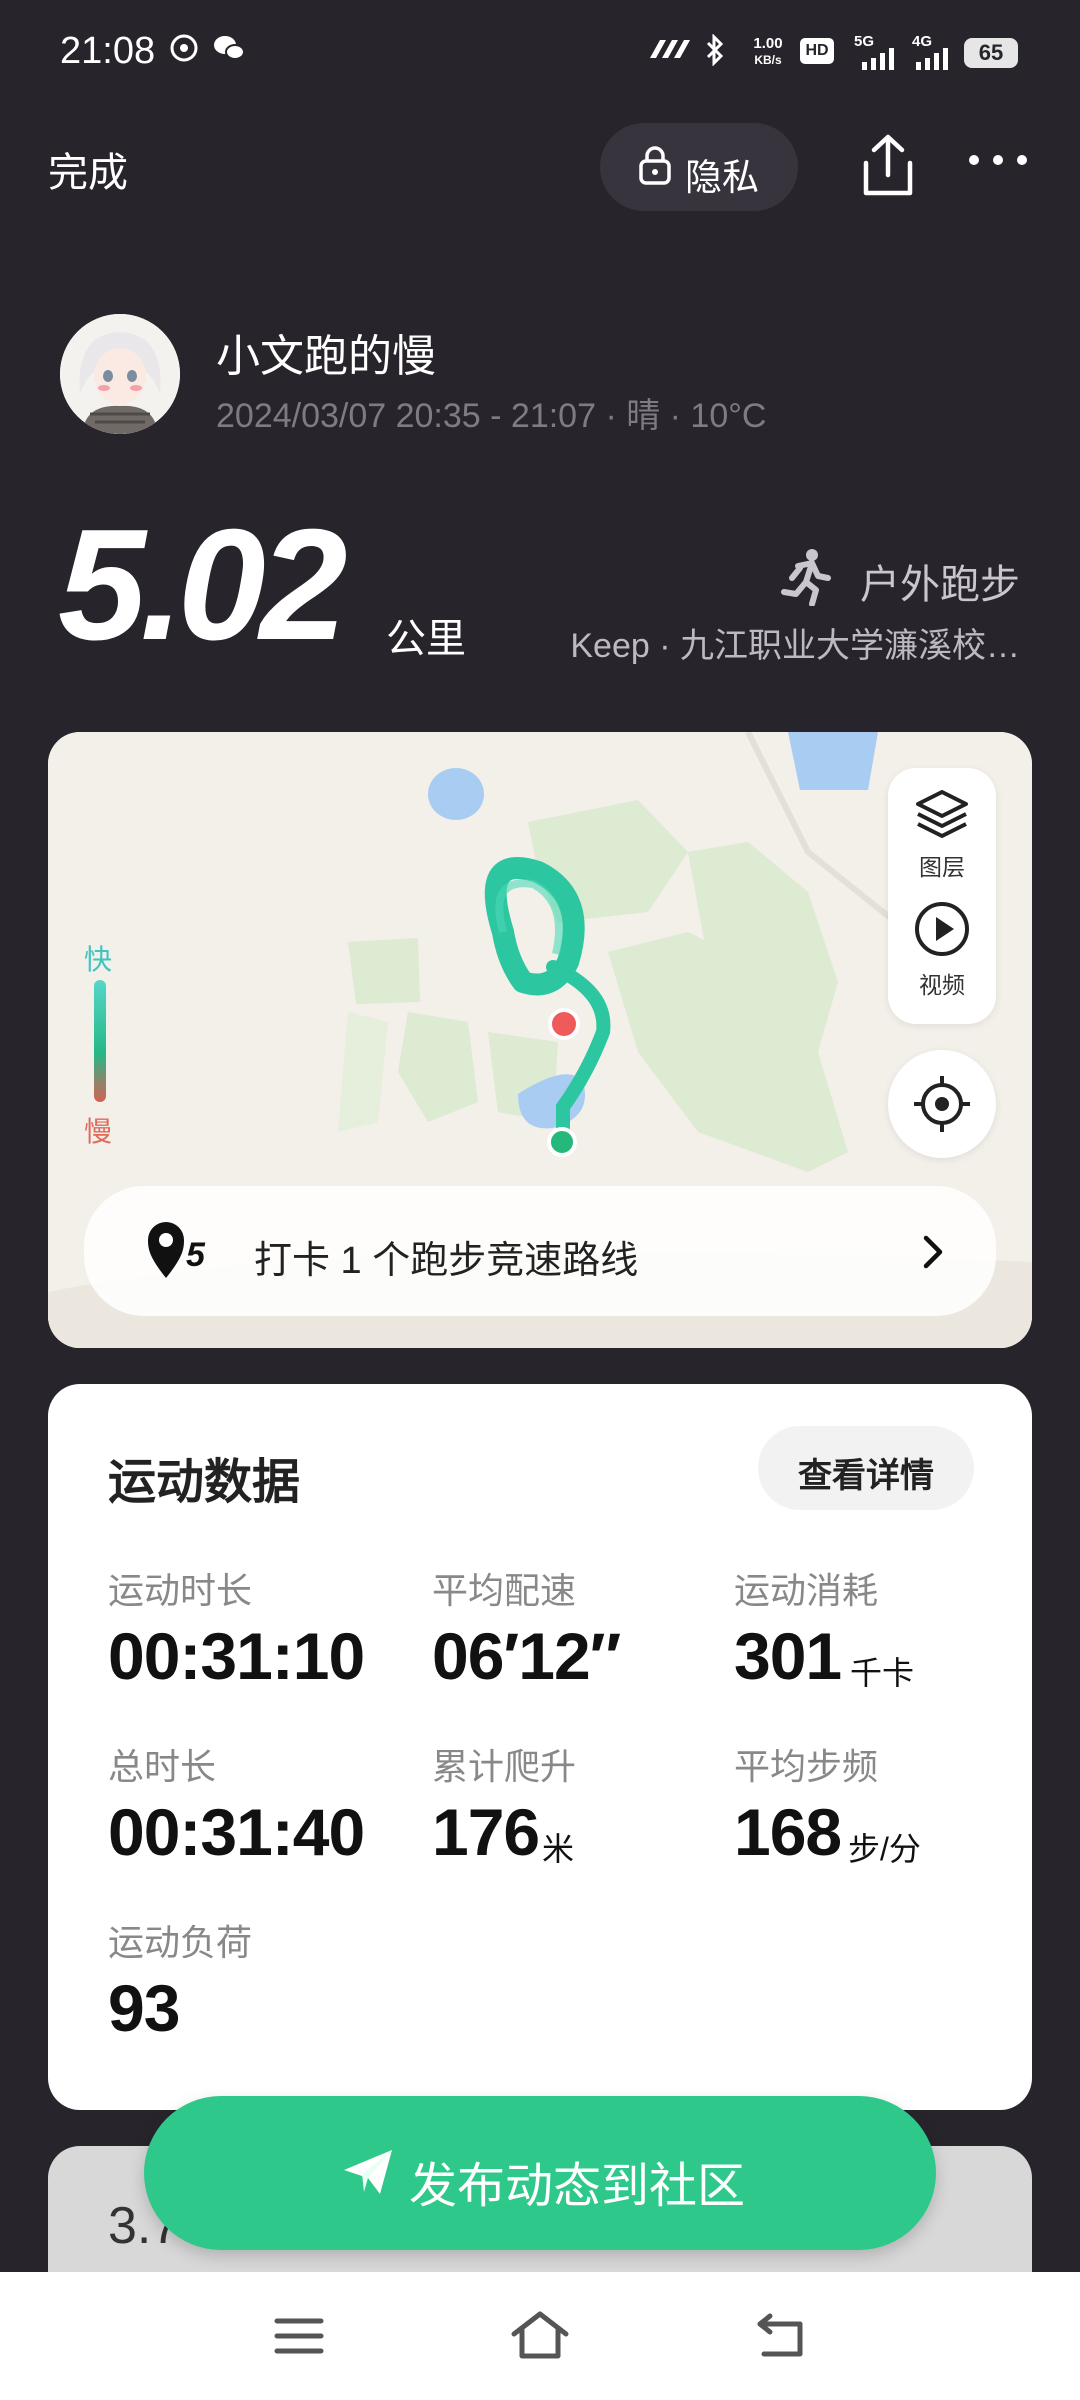 Image resolution: width=1080 pixels, height=2400 pixels. I want to click on map-pin-icon: 5, so click(177, 1250).